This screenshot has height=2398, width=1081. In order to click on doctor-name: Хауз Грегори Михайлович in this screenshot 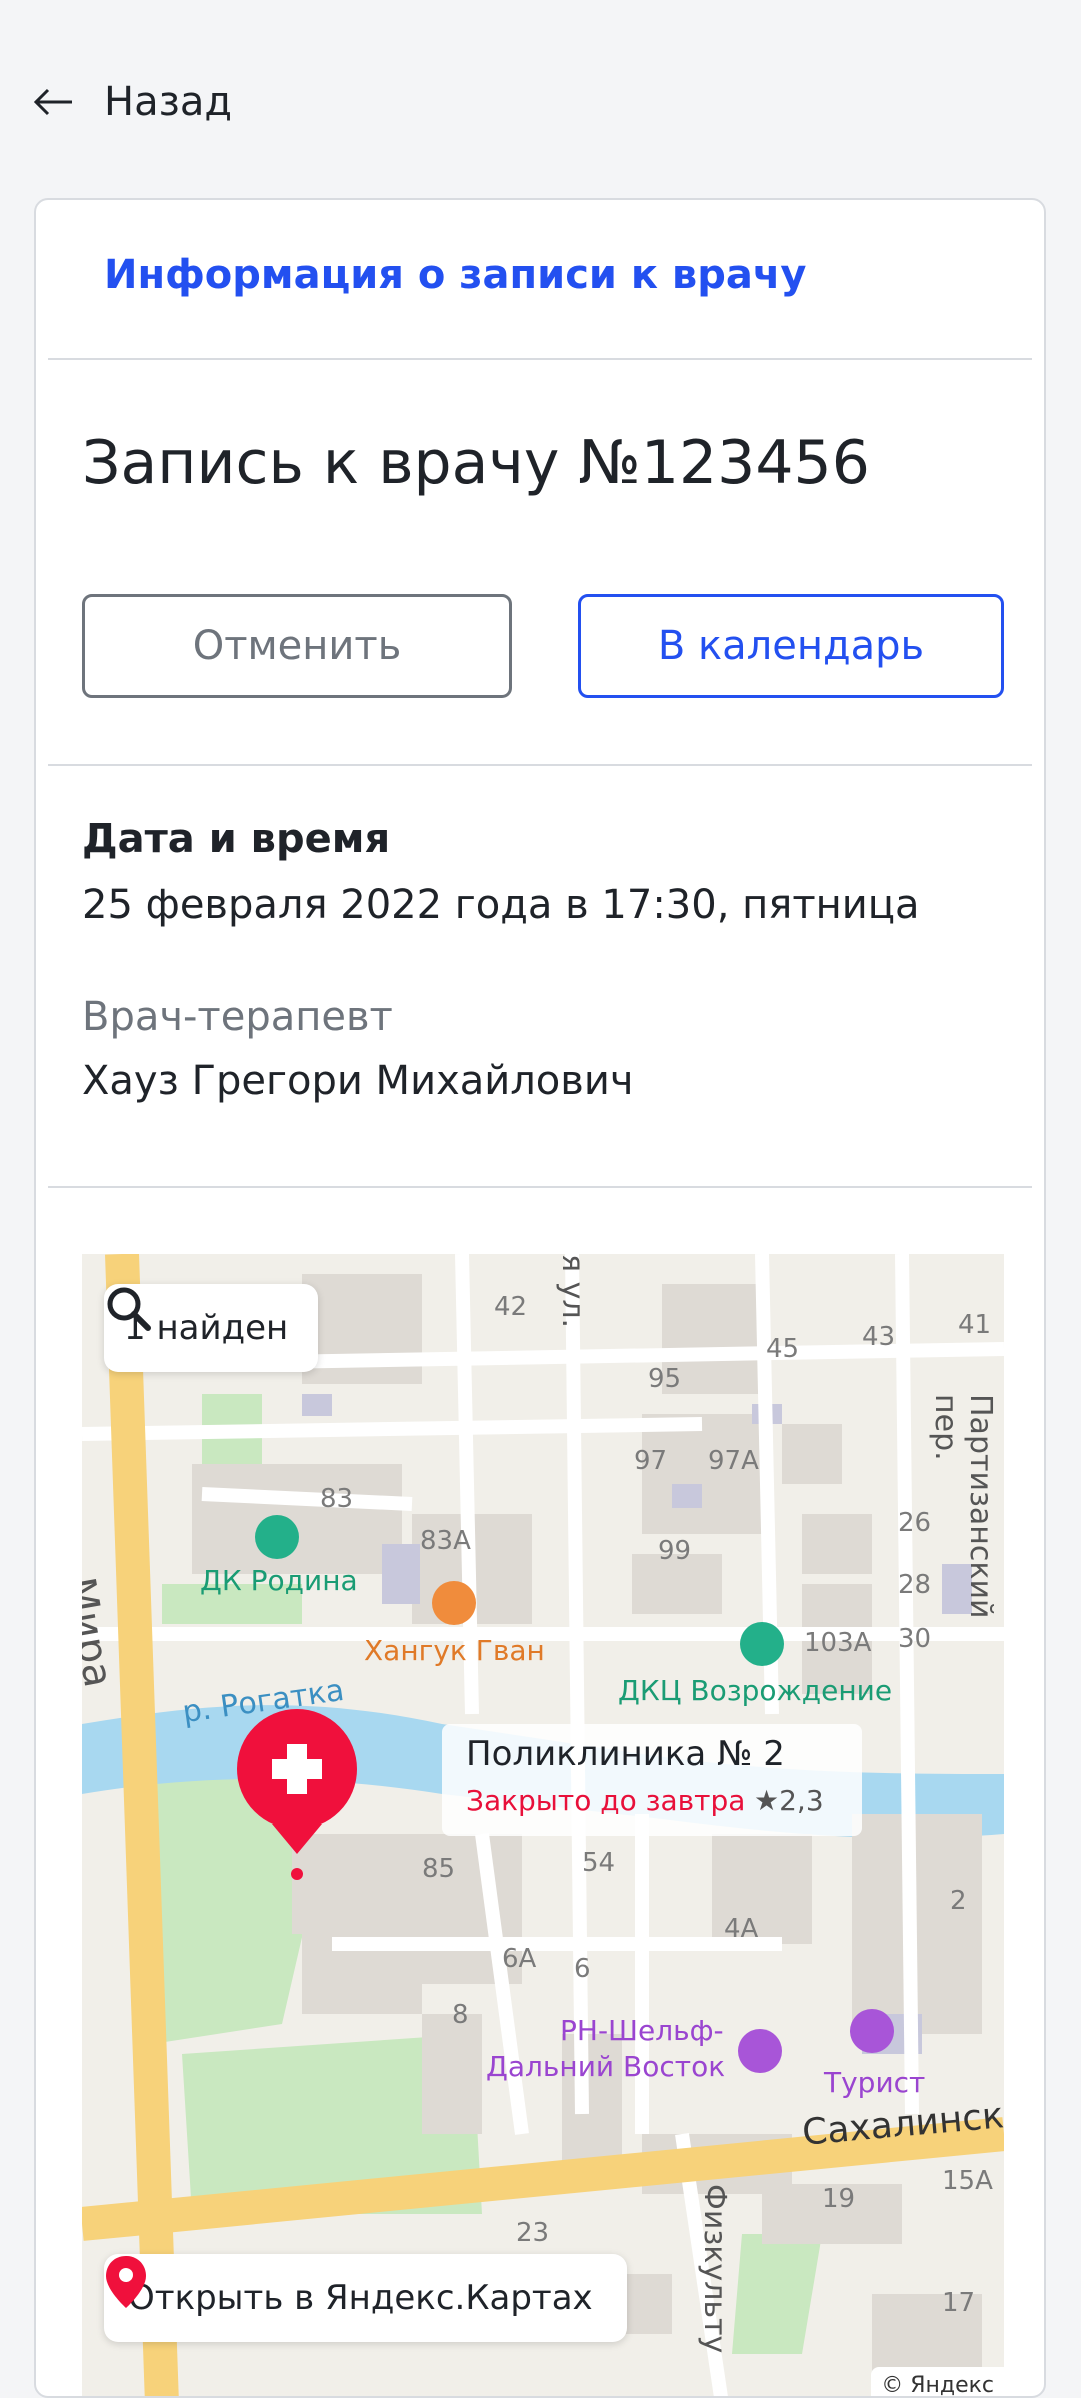, I will do `click(358, 1081)`.